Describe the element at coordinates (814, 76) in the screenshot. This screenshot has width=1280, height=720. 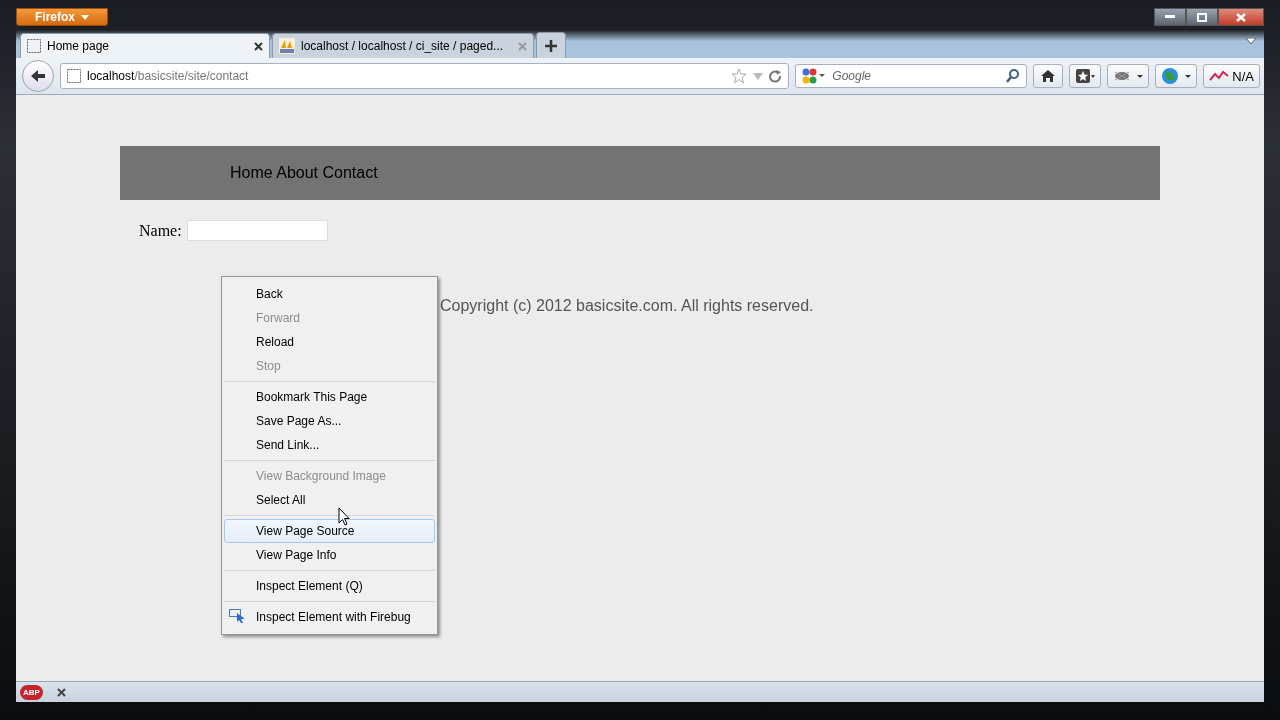
I see `google-icon` at that location.